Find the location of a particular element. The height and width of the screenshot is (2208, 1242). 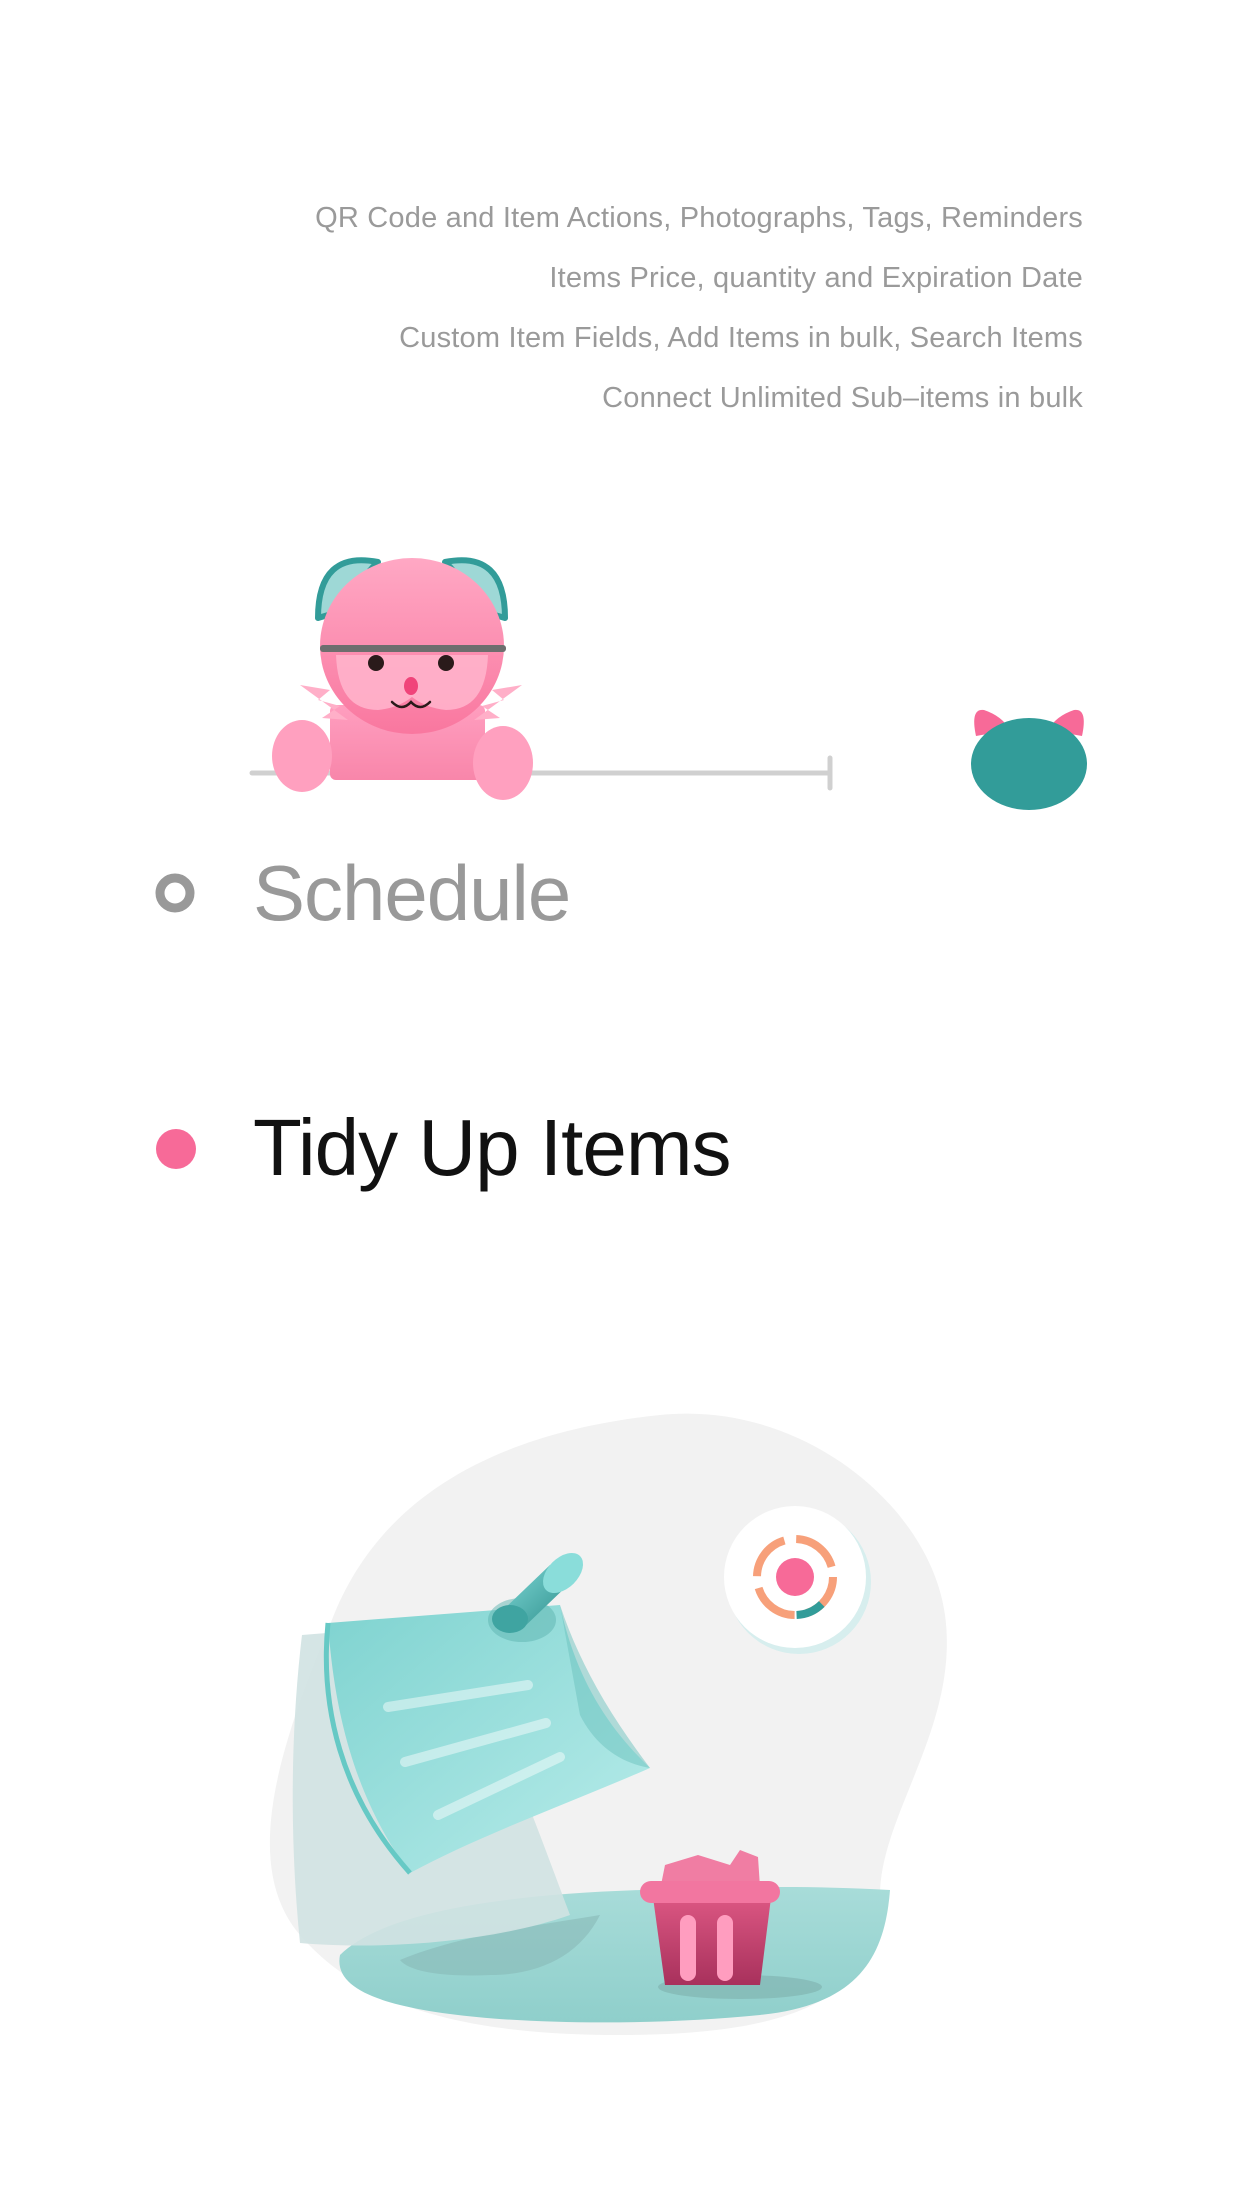

menu-item-tidy-up-items: Tidy Up Items is located at coordinates (621, 1148).